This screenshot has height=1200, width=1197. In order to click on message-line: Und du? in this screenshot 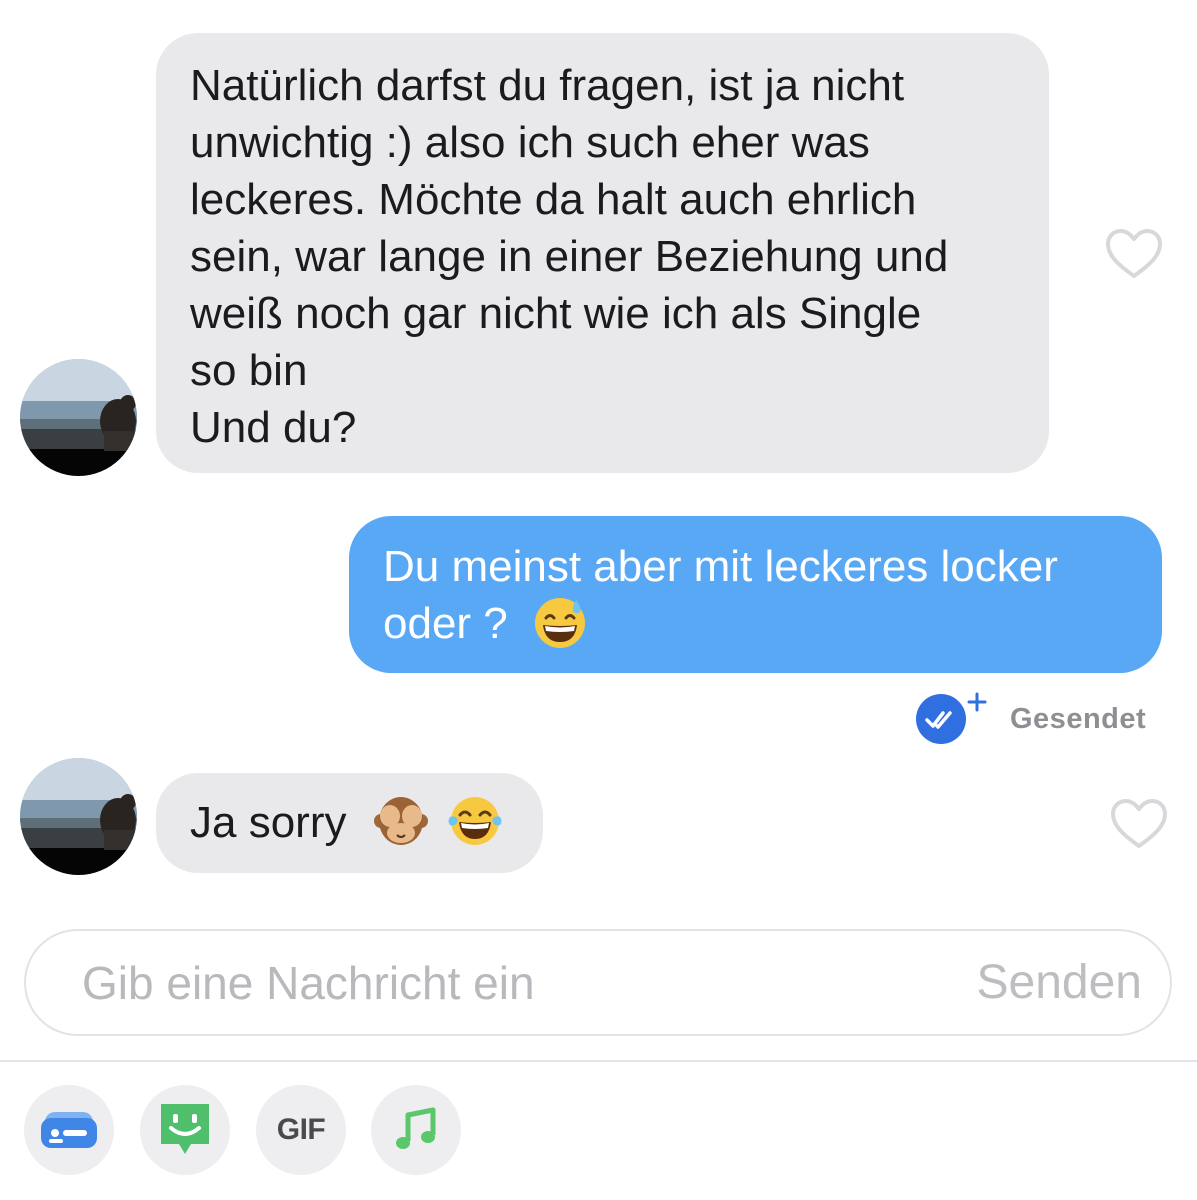, I will do `click(273, 427)`.